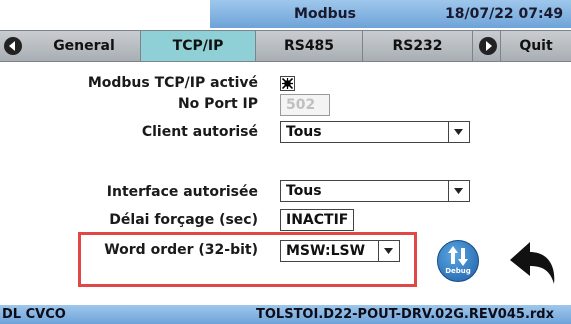  I want to click on prev-arrow-button, so click(13, 46).